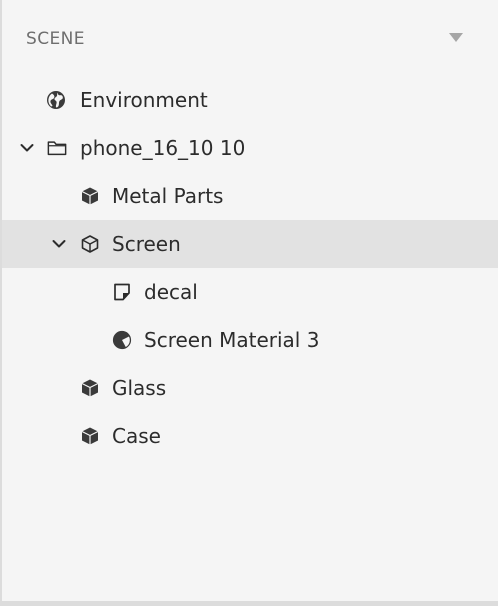 Image resolution: width=498 pixels, height=606 pixels. What do you see at coordinates (250, 292) in the screenshot?
I see `tree-item-decal: decal` at bounding box center [250, 292].